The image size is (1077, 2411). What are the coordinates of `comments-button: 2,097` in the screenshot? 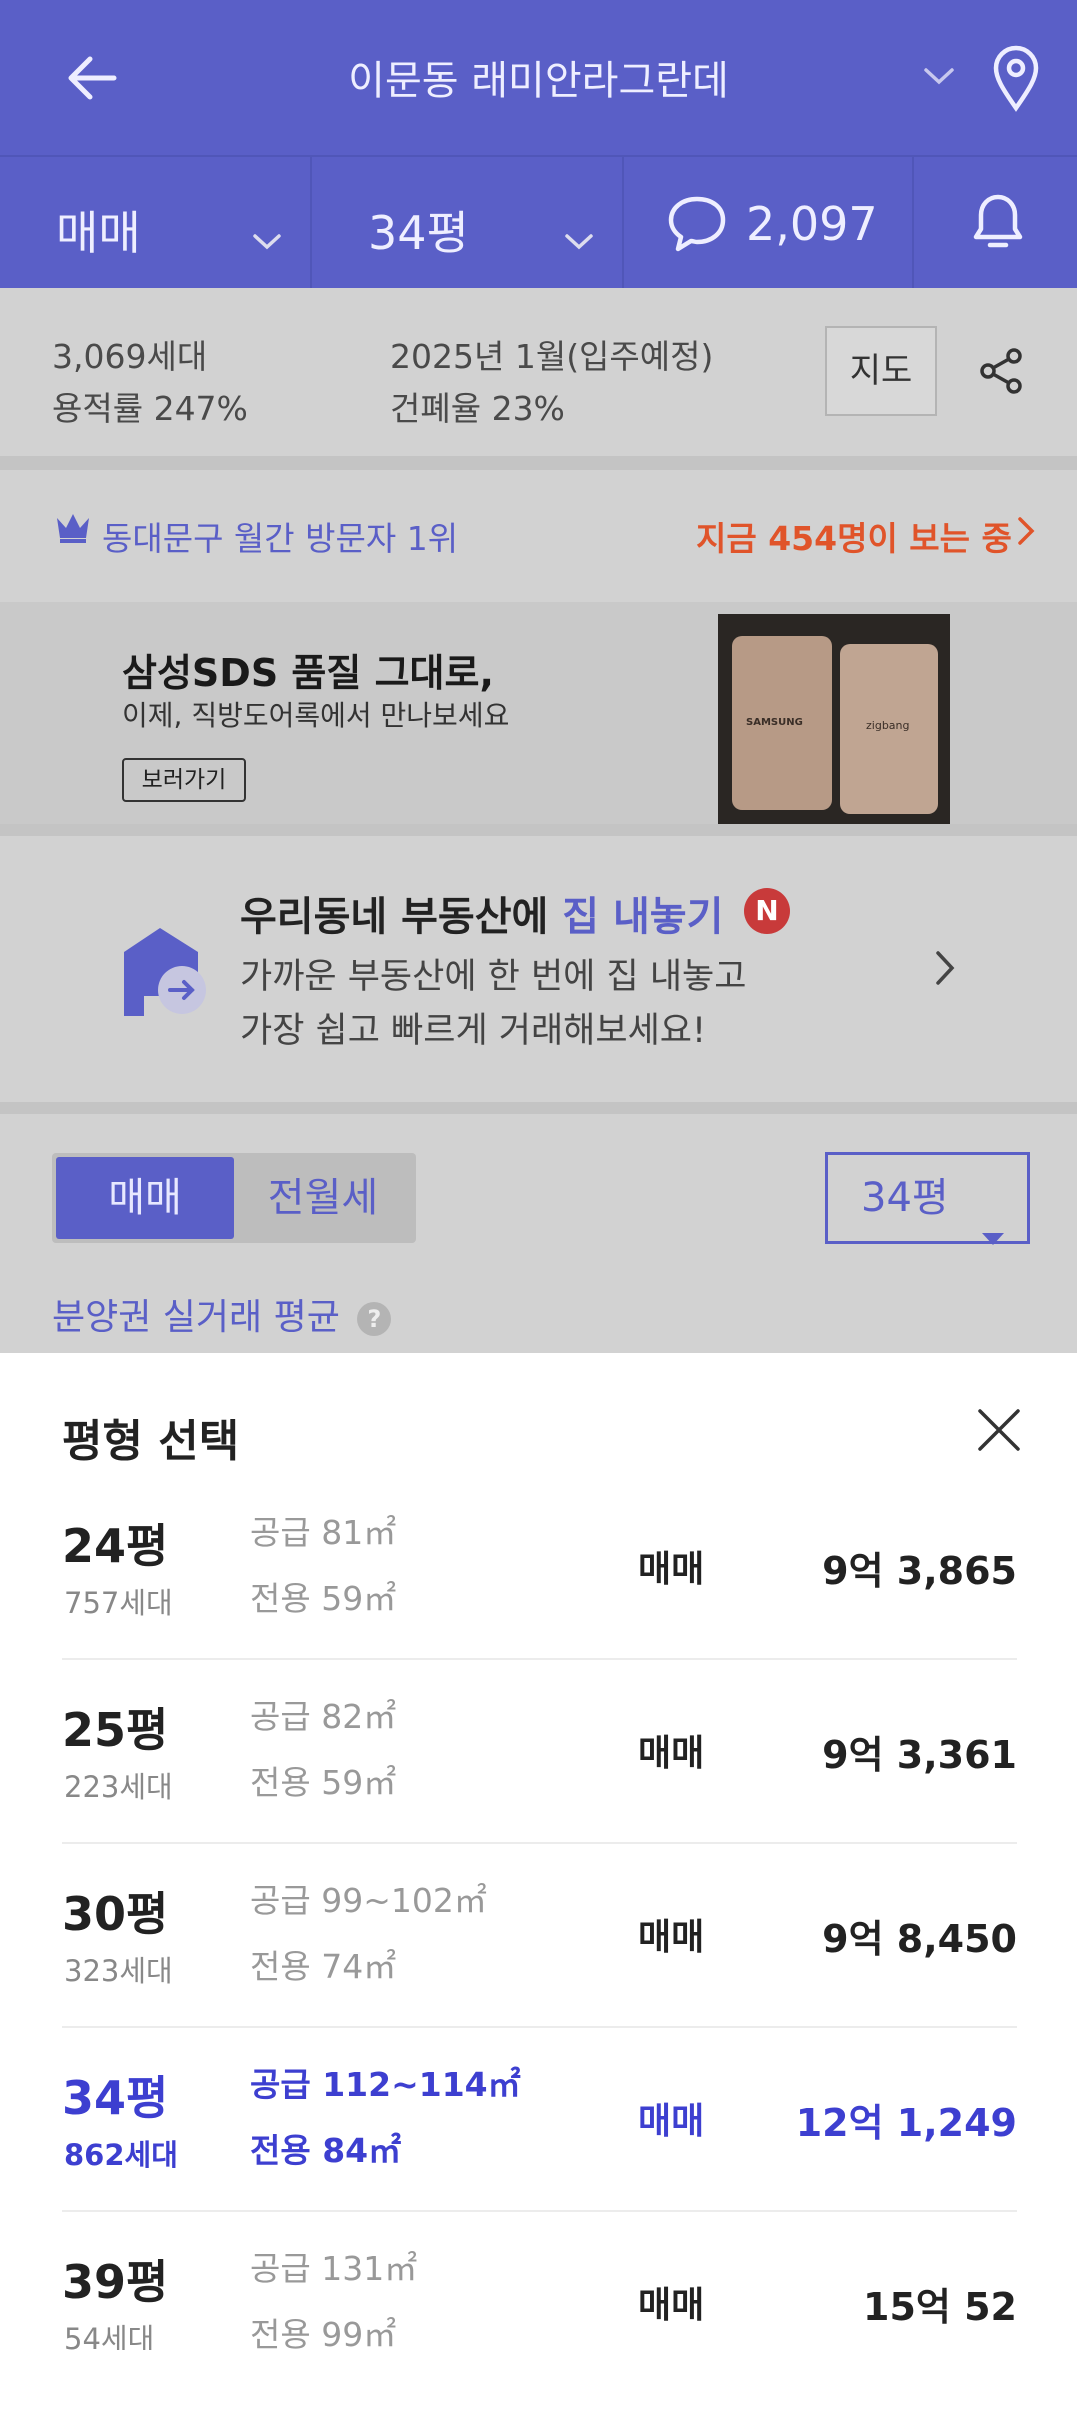 It's located at (769, 223).